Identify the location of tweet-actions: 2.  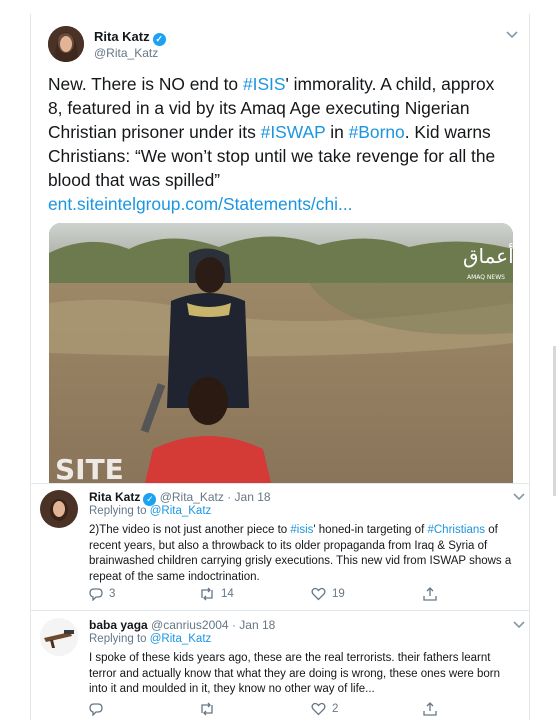
(289, 710).